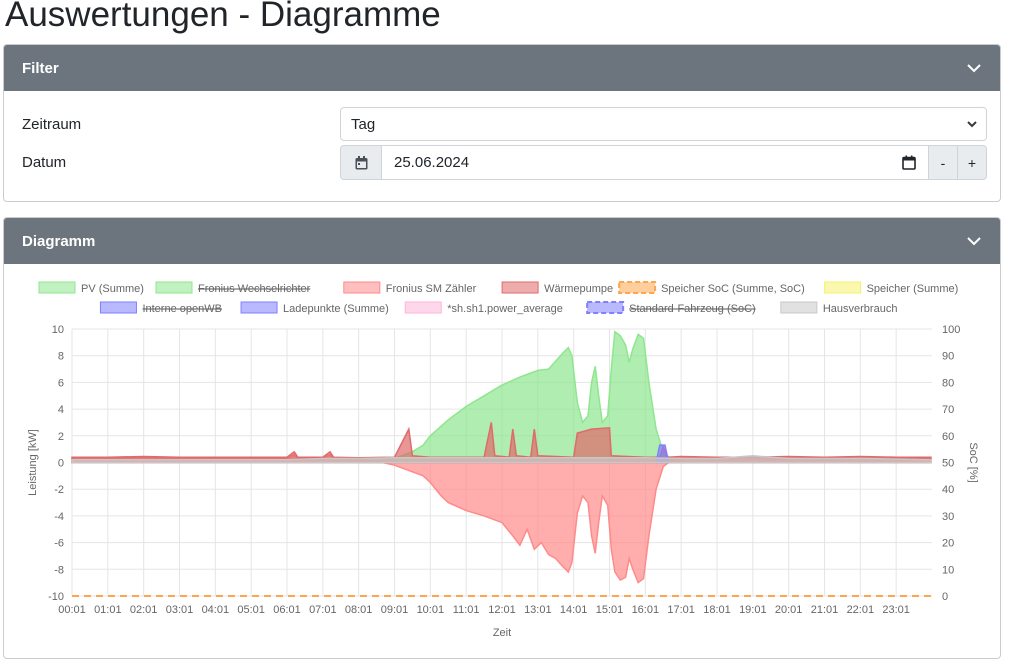  Describe the element at coordinates (72, 610) in the screenshot. I see `x-tick-label: 00:01` at that location.